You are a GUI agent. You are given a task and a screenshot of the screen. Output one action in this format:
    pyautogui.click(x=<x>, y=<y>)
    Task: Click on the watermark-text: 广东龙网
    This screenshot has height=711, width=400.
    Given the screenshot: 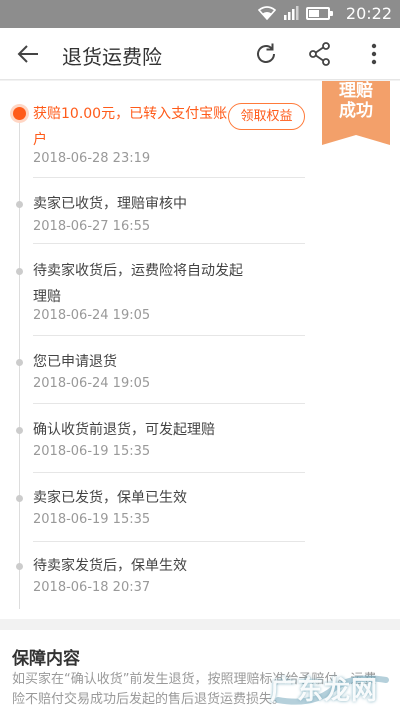 What is the action you would take?
    pyautogui.click(x=324, y=691)
    